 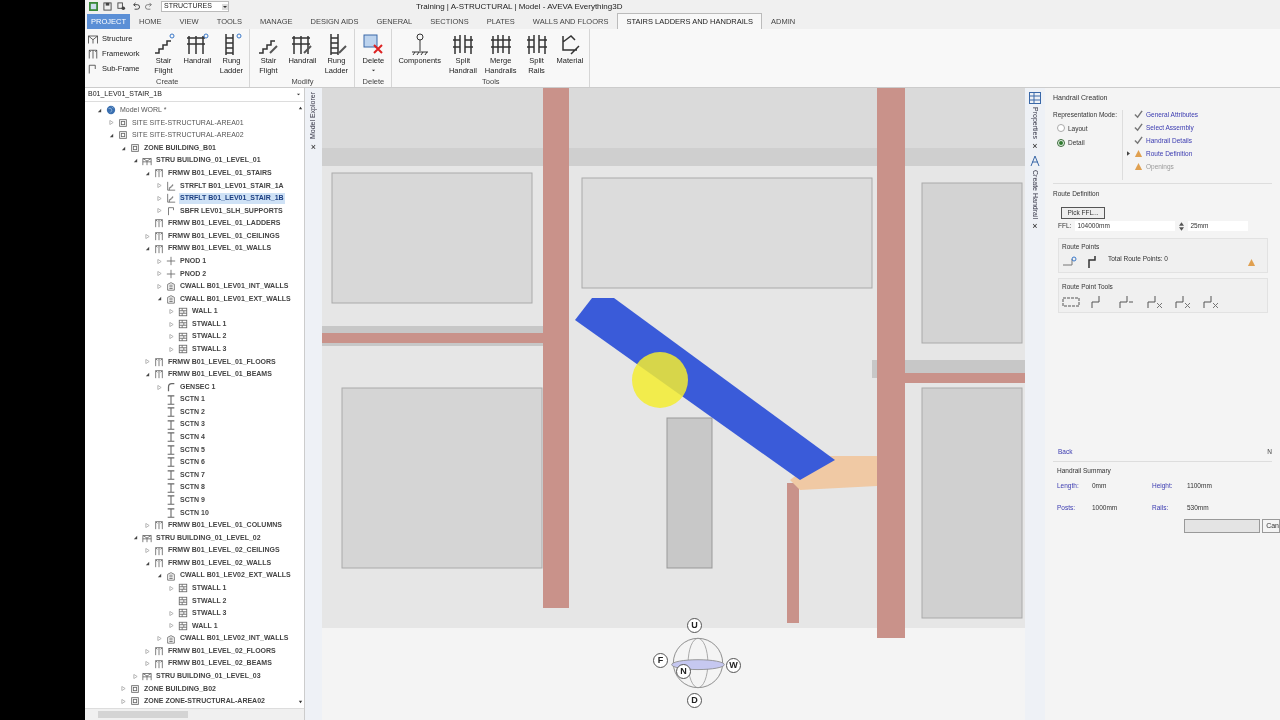 I want to click on rectangle-route-icon, so click(x=1071, y=301).